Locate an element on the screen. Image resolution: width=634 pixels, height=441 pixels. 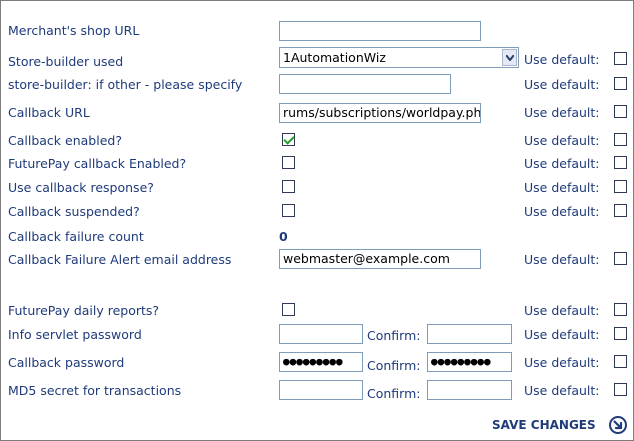
shop-url-label: Merchant's shop URL is located at coordinates (74, 30).